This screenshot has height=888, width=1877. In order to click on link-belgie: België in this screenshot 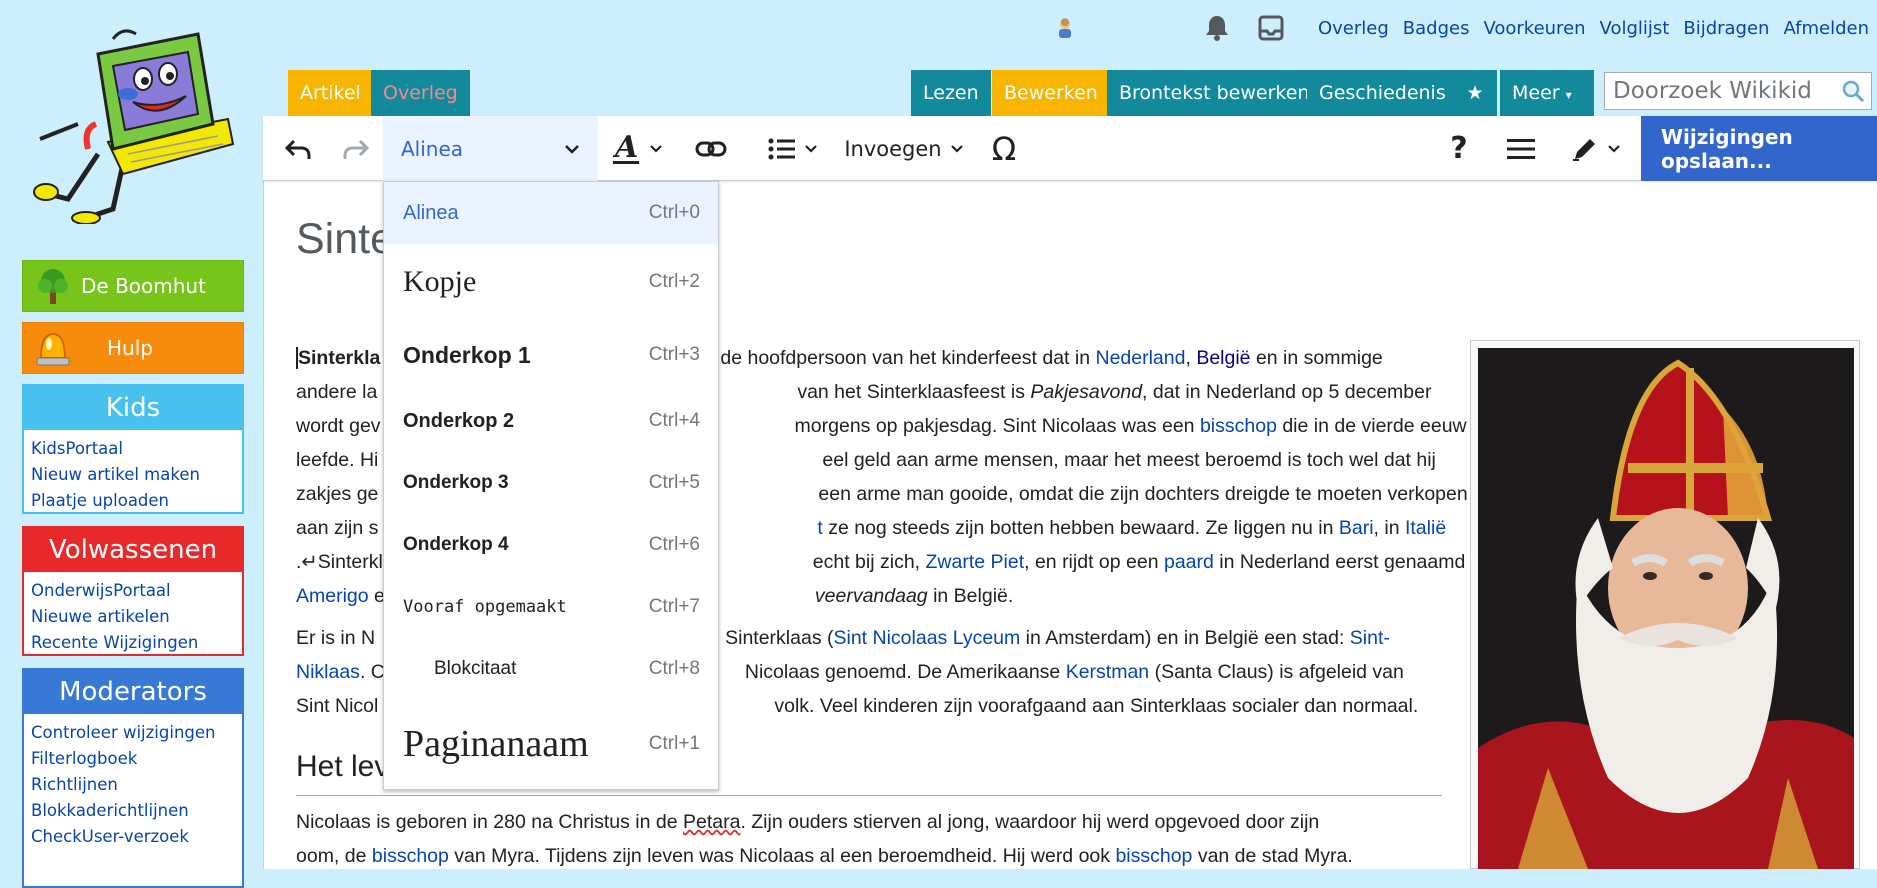, I will do `click(1223, 358)`.